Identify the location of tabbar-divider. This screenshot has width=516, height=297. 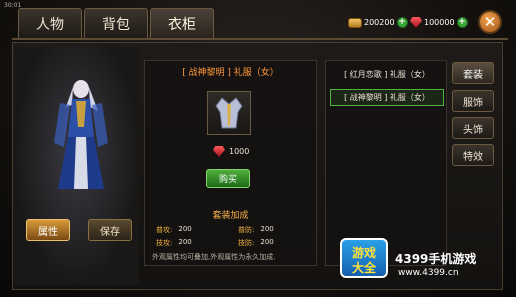
(260, 39).